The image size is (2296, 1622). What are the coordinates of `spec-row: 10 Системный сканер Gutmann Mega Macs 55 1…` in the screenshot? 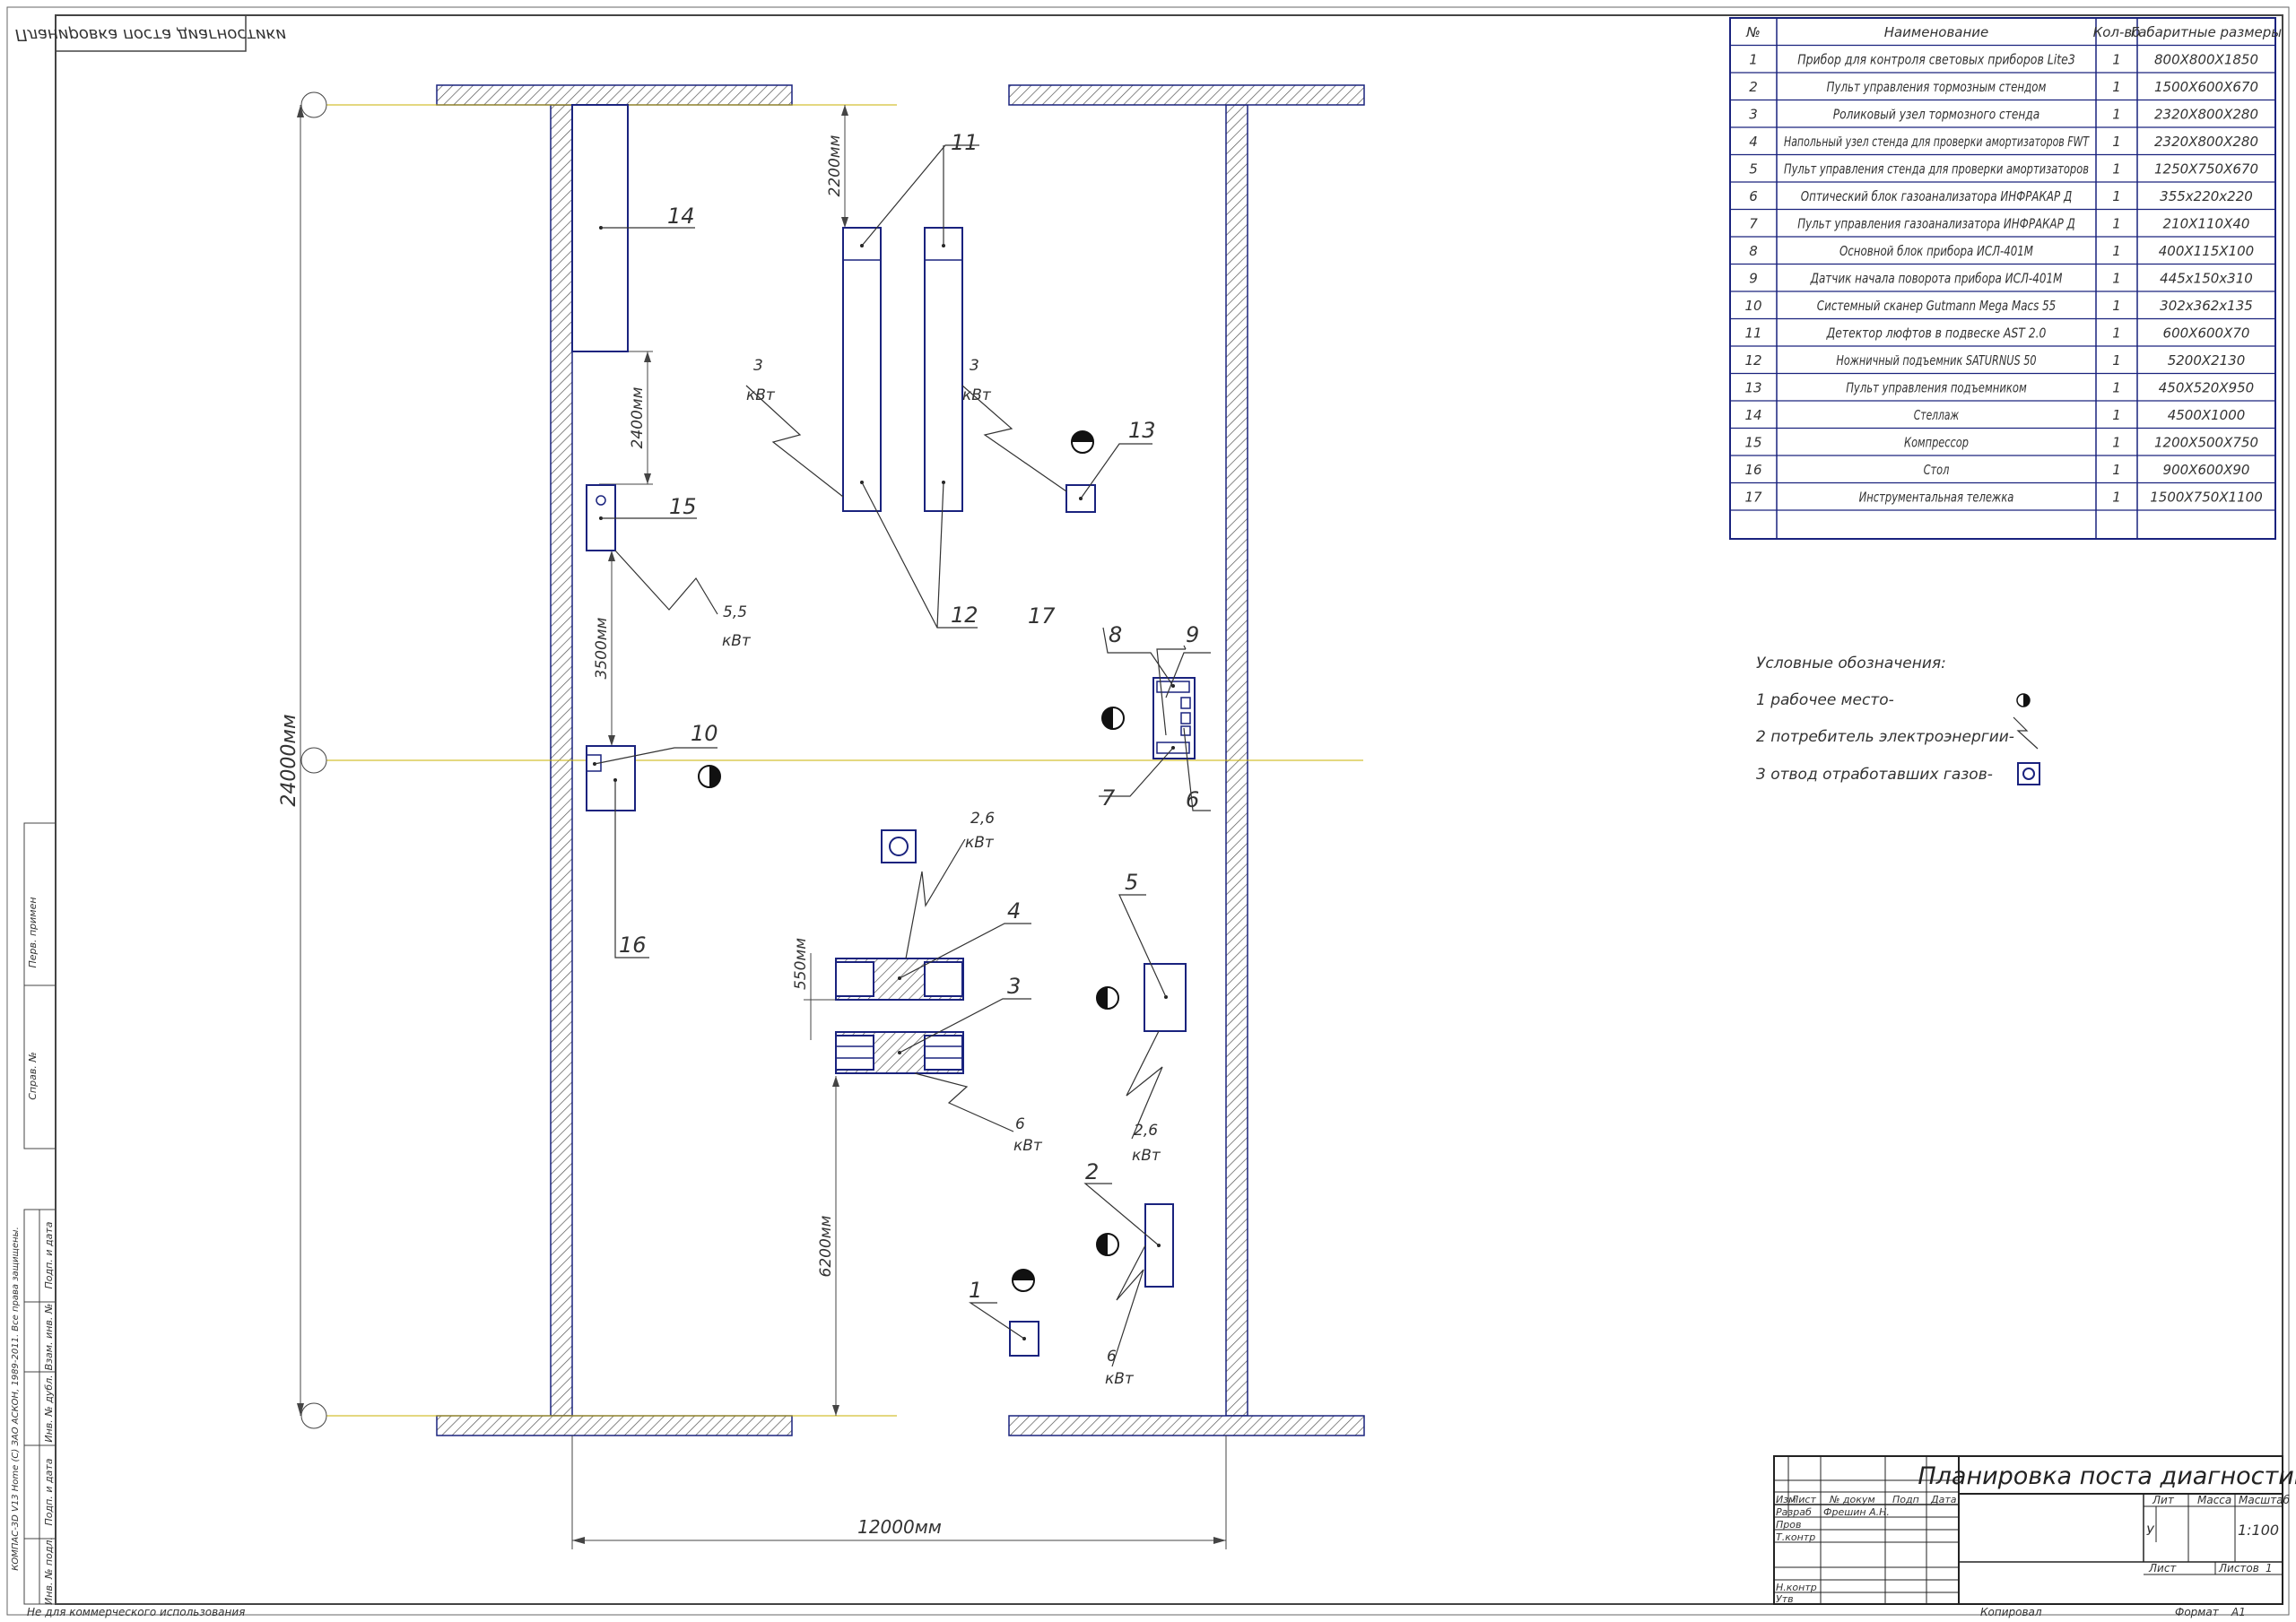 It's located at (1998, 306).